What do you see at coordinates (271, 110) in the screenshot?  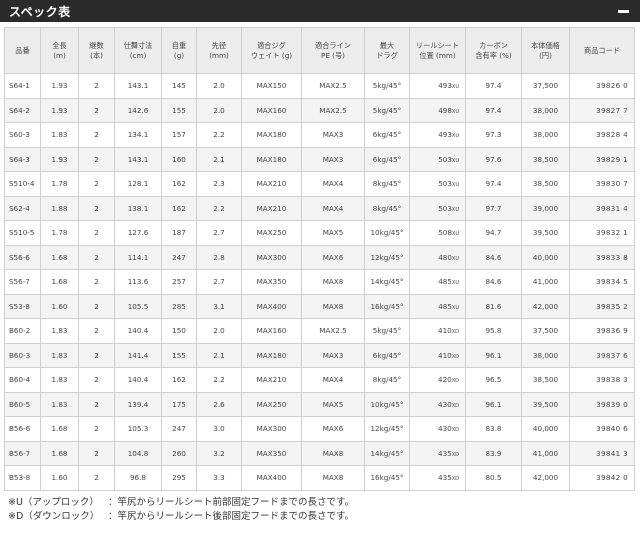 I see `cell-jig-weight: MAX160` at bounding box center [271, 110].